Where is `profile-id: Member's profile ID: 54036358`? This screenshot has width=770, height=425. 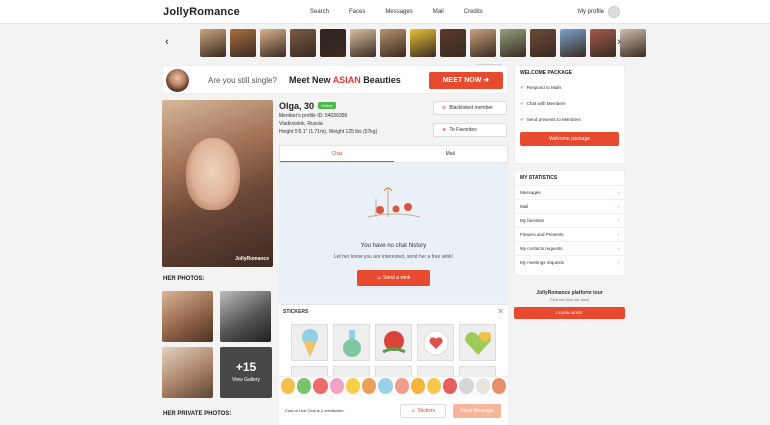
profile-id: Member's profile ID: 54036358 is located at coordinates (313, 116).